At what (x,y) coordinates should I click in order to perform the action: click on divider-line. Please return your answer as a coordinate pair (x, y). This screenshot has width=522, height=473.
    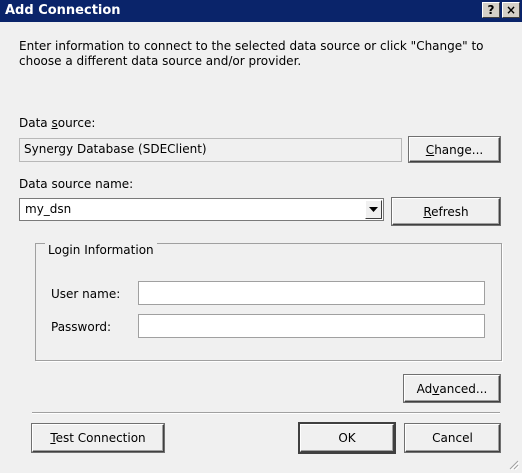
    Looking at the image, I should click on (266, 413).